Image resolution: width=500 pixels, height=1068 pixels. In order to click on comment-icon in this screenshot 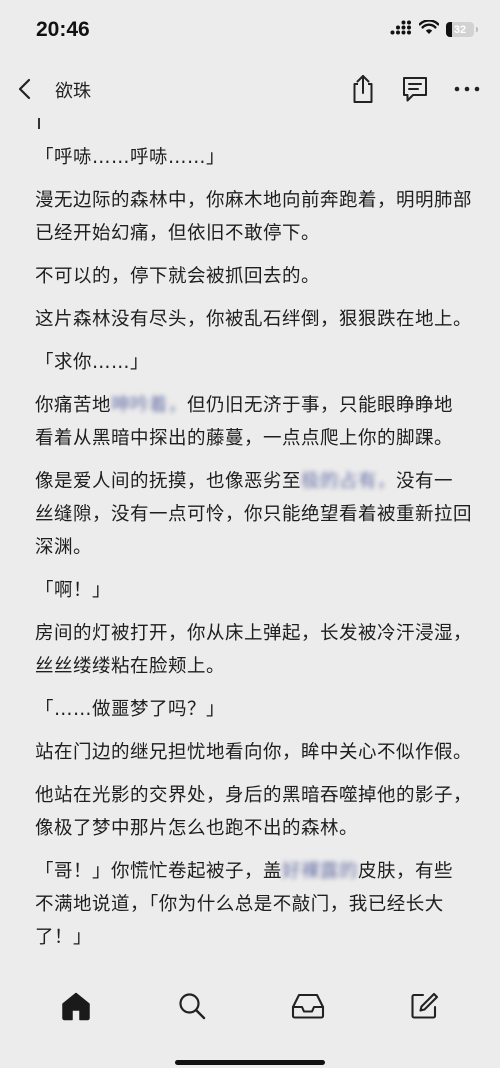, I will do `click(415, 89)`.